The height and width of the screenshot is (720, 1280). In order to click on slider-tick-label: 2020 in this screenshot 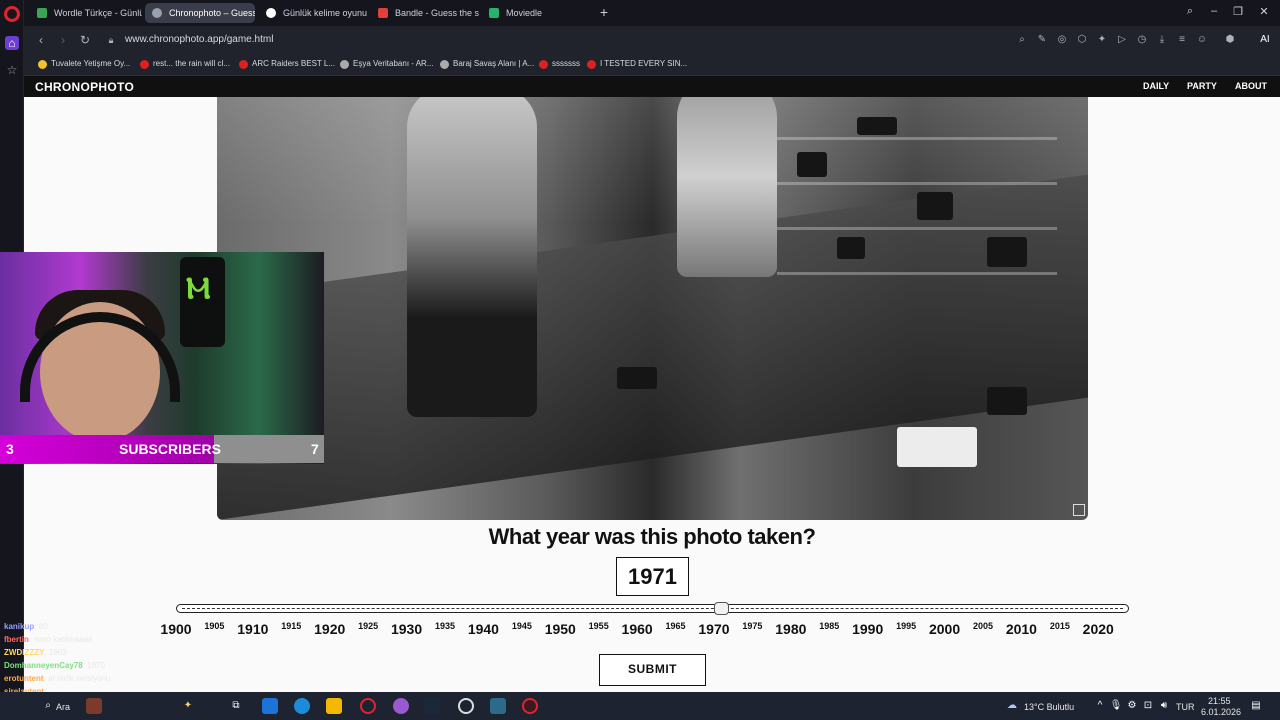, I will do `click(1098, 629)`.